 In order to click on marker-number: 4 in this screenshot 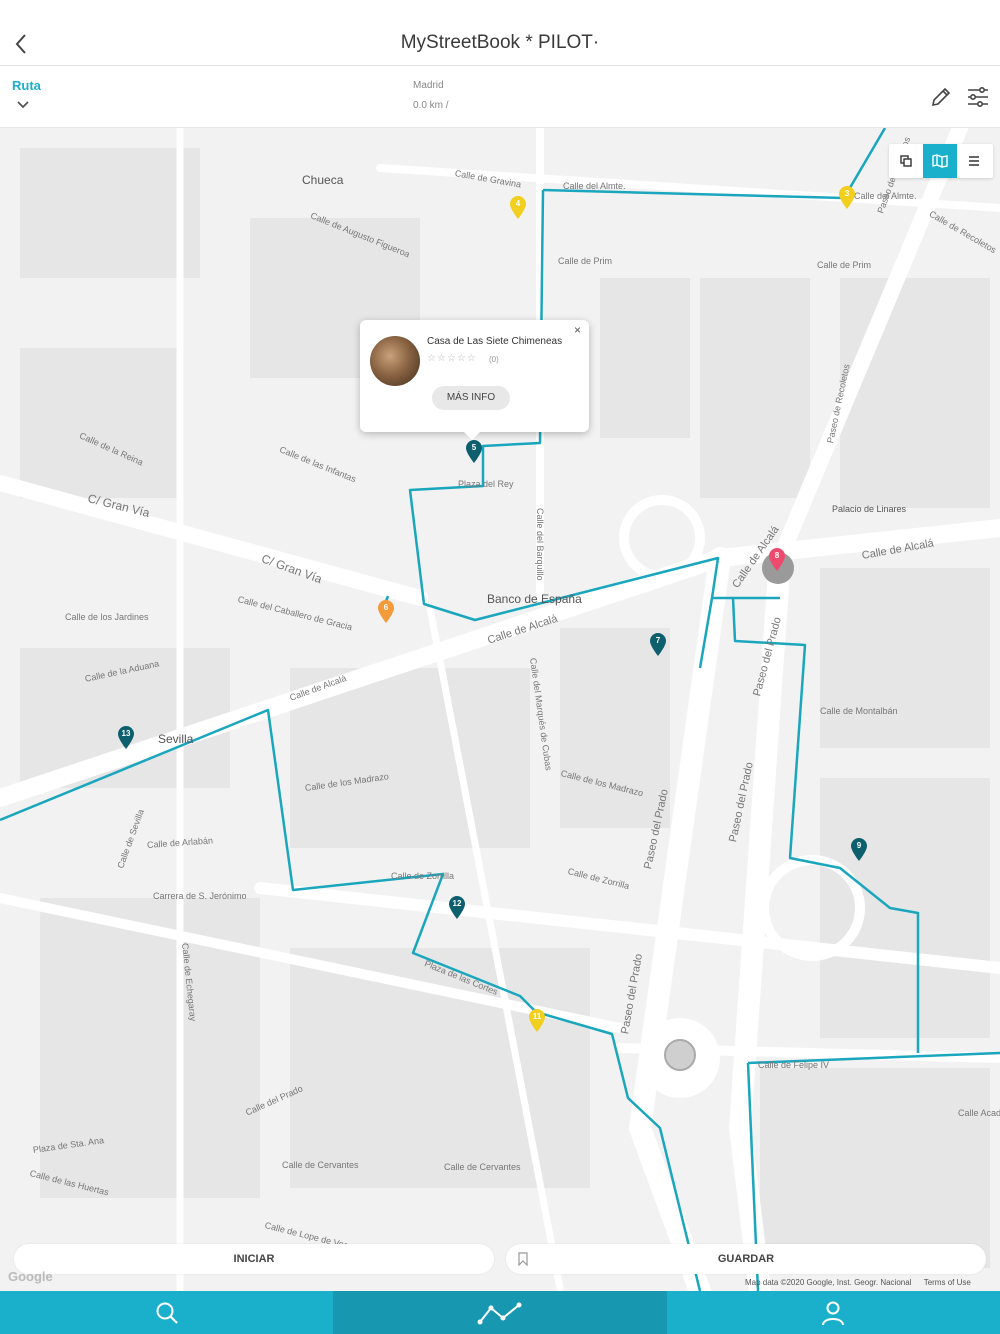, I will do `click(518, 203)`.